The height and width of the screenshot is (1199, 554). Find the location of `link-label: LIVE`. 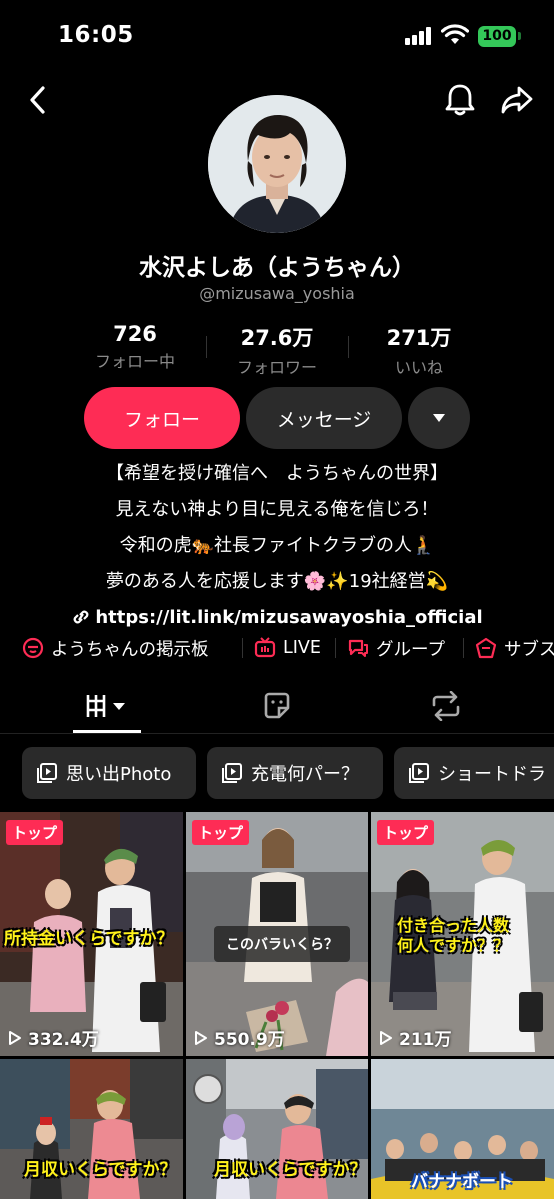

link-label: LIVE is located at coordinates (302, 648).